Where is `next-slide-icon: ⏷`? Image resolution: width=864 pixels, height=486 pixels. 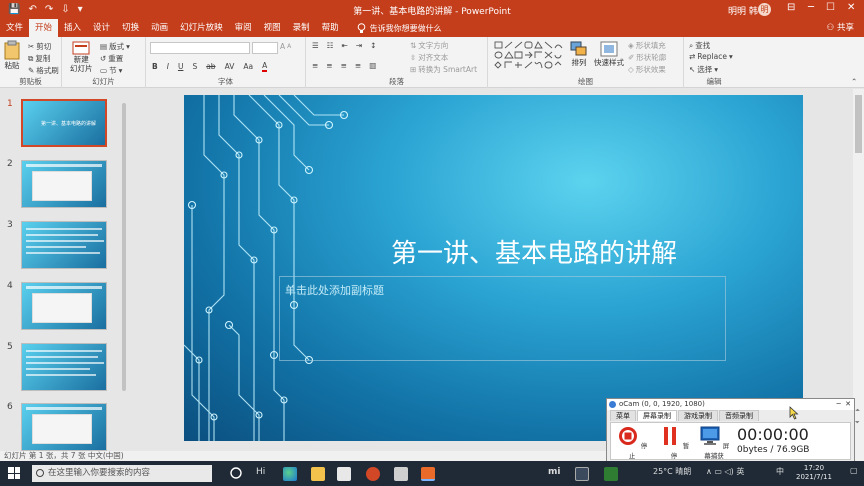 next-slide-icon: ⏷ is located at coordinates (857, 423).